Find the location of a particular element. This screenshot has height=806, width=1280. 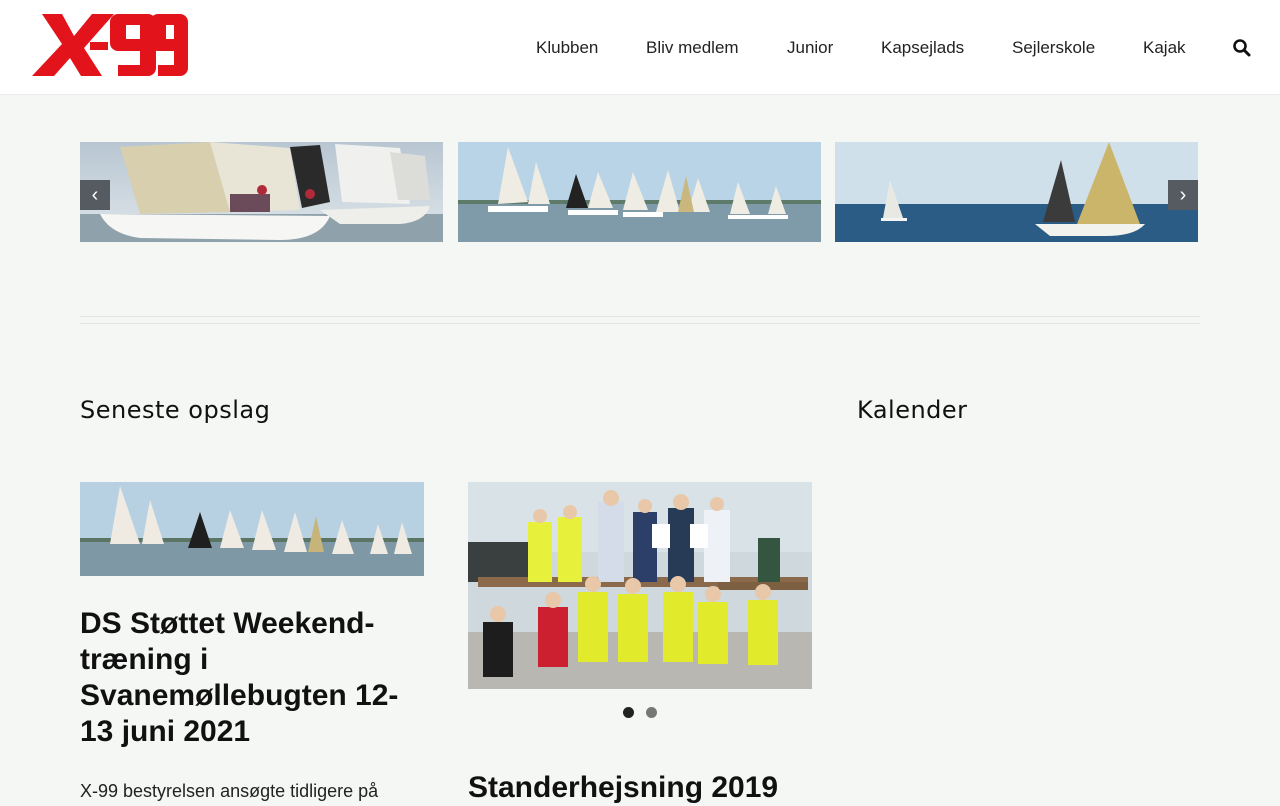

chevron-right-icon: › is located at coordinates (1183, 195).